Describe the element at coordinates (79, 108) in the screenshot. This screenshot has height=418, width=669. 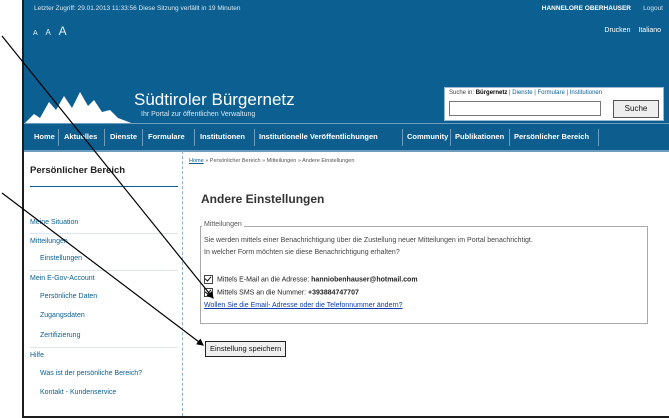
I see `dolomites-logo-icon` at that location.